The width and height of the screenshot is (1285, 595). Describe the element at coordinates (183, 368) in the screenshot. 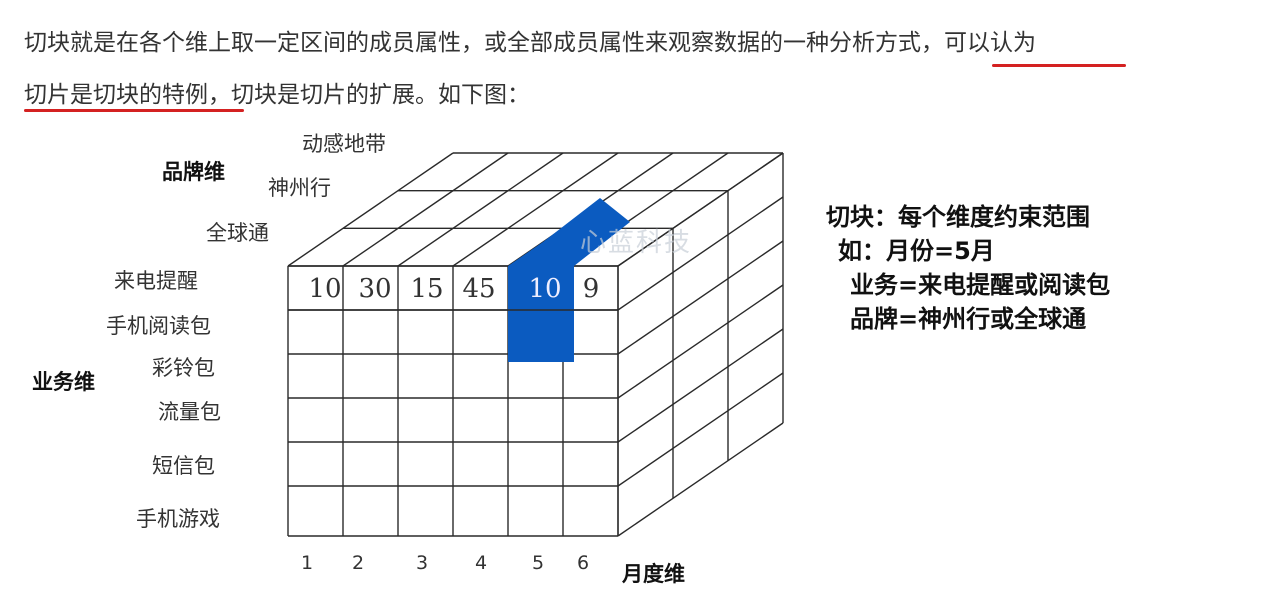

I see `business-label-2: 彩铃包` at that location.